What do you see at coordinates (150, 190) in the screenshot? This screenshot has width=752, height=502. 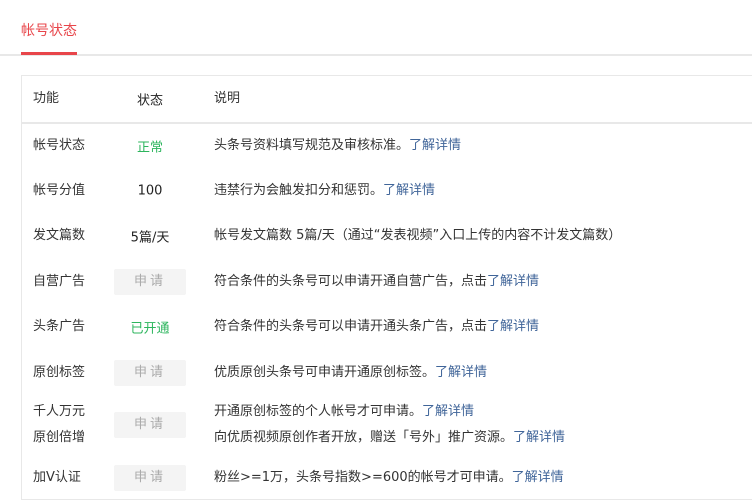 I see `status-value: 100` at bounding box center [150, 190].